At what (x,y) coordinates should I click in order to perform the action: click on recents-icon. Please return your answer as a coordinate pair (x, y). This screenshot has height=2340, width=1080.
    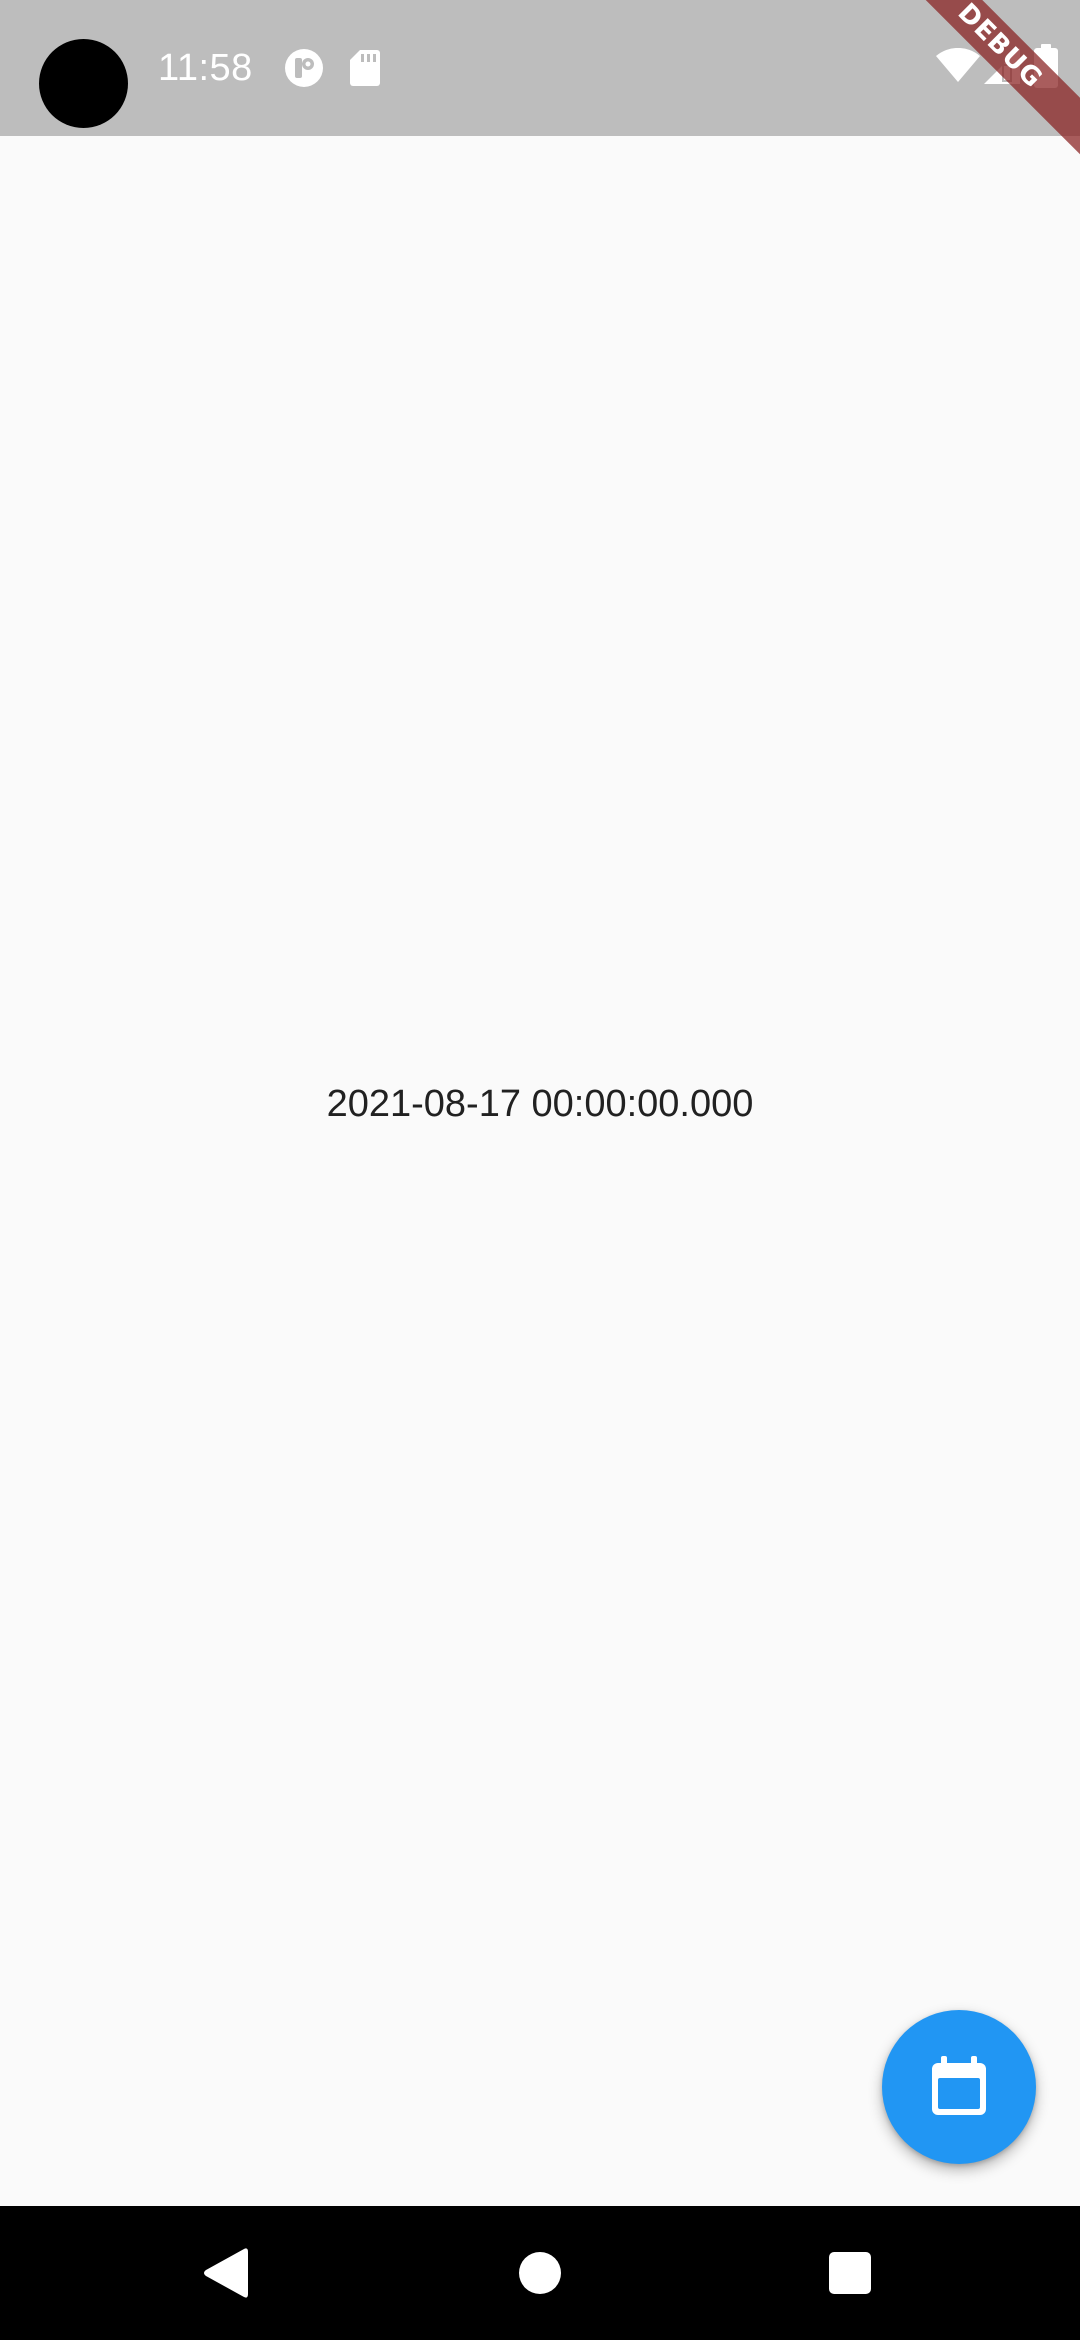
    Looking at the image, I should click on (850, 2273).